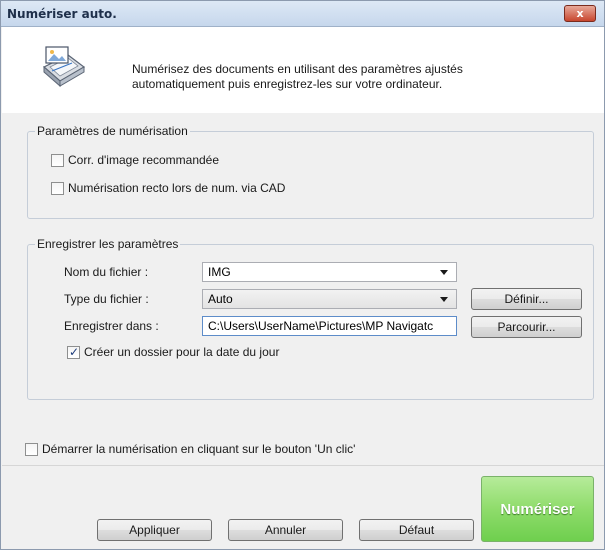 This screenshot has width=605, height=550. I want to click on file-name-value: IMG, so click(219, 272).